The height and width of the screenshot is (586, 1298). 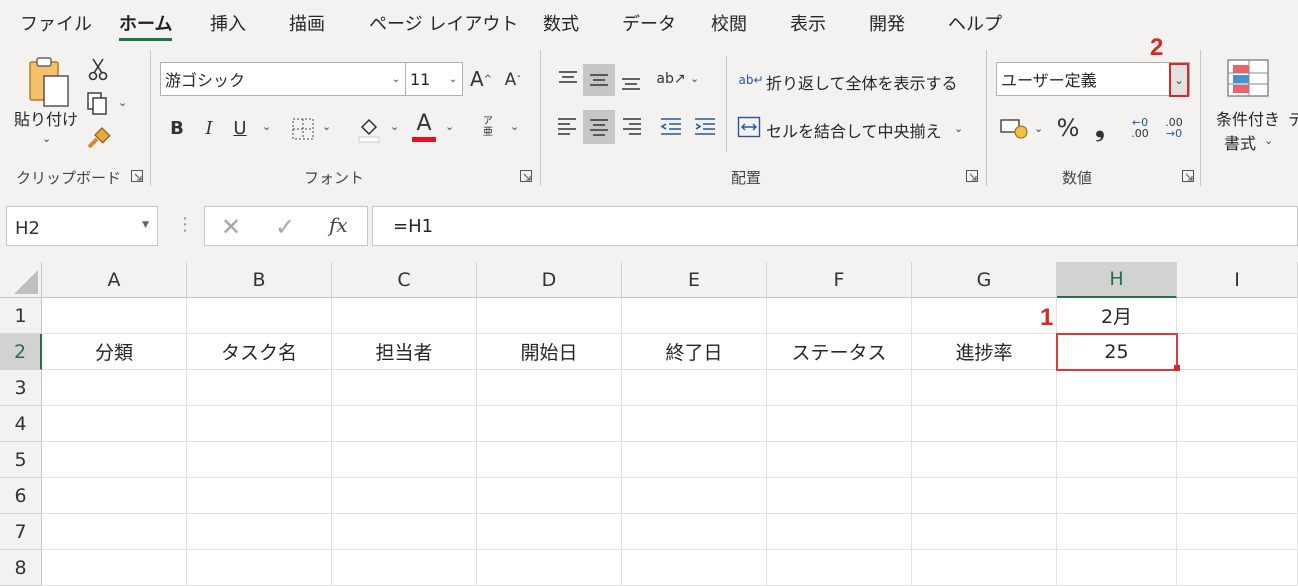 What do you see at coordinates (958, 128) in the screenshot?
I see `merge-dropdown-icon: ⌄` at bounding box center [958, 128].